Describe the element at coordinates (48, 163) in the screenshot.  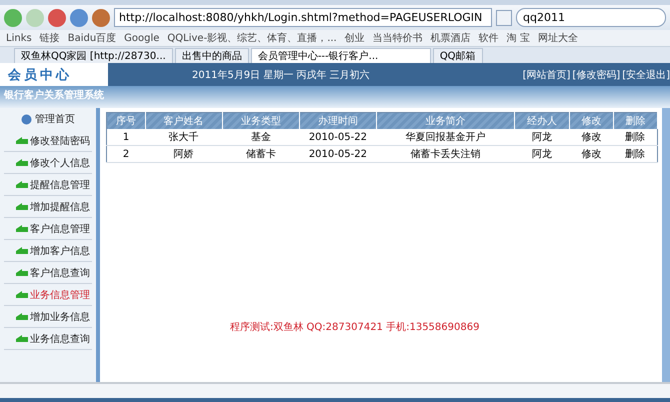
I see `sidebar-item: 修改个人信息` at that location.